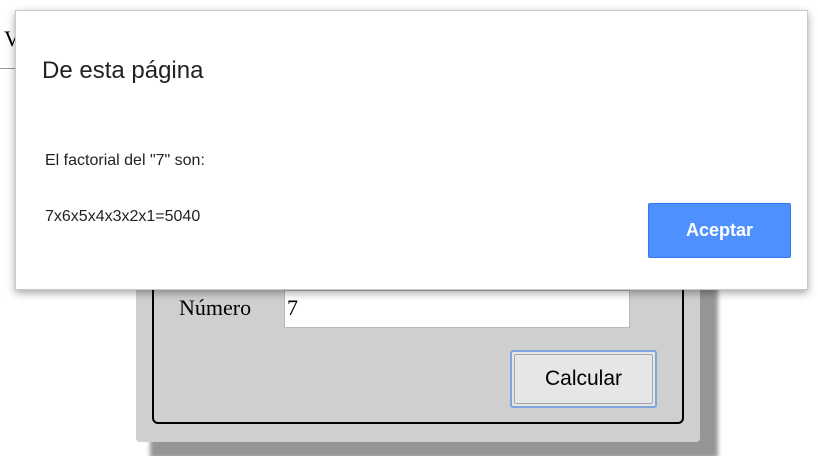  I want to click on number-label: Número, so click(215, 307).